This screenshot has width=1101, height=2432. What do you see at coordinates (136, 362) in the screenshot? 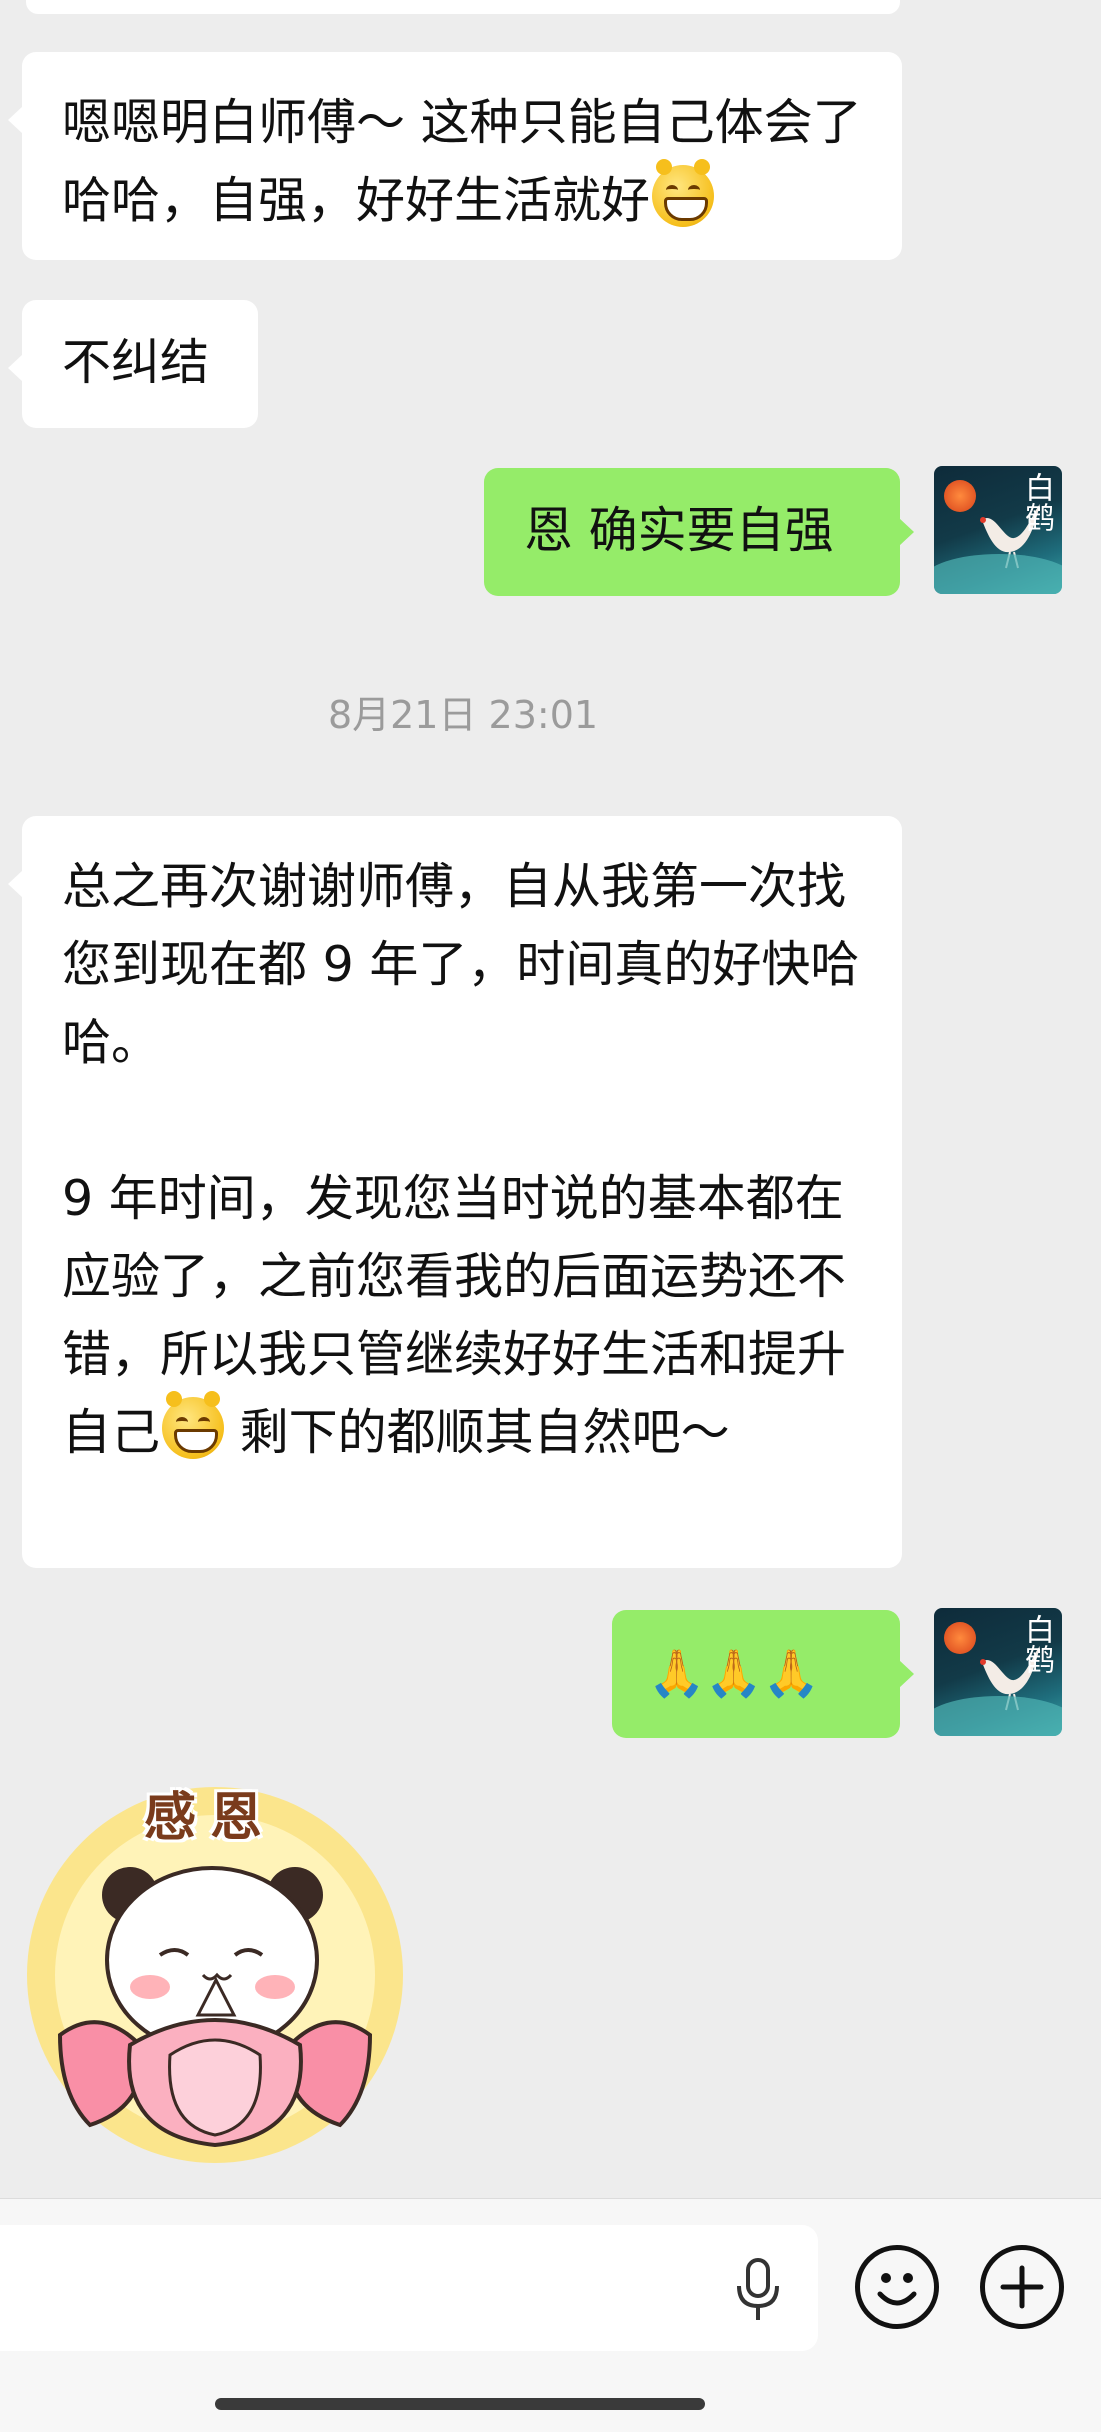
I see `message-text: 不纠结` at bounding box center [136, 362].